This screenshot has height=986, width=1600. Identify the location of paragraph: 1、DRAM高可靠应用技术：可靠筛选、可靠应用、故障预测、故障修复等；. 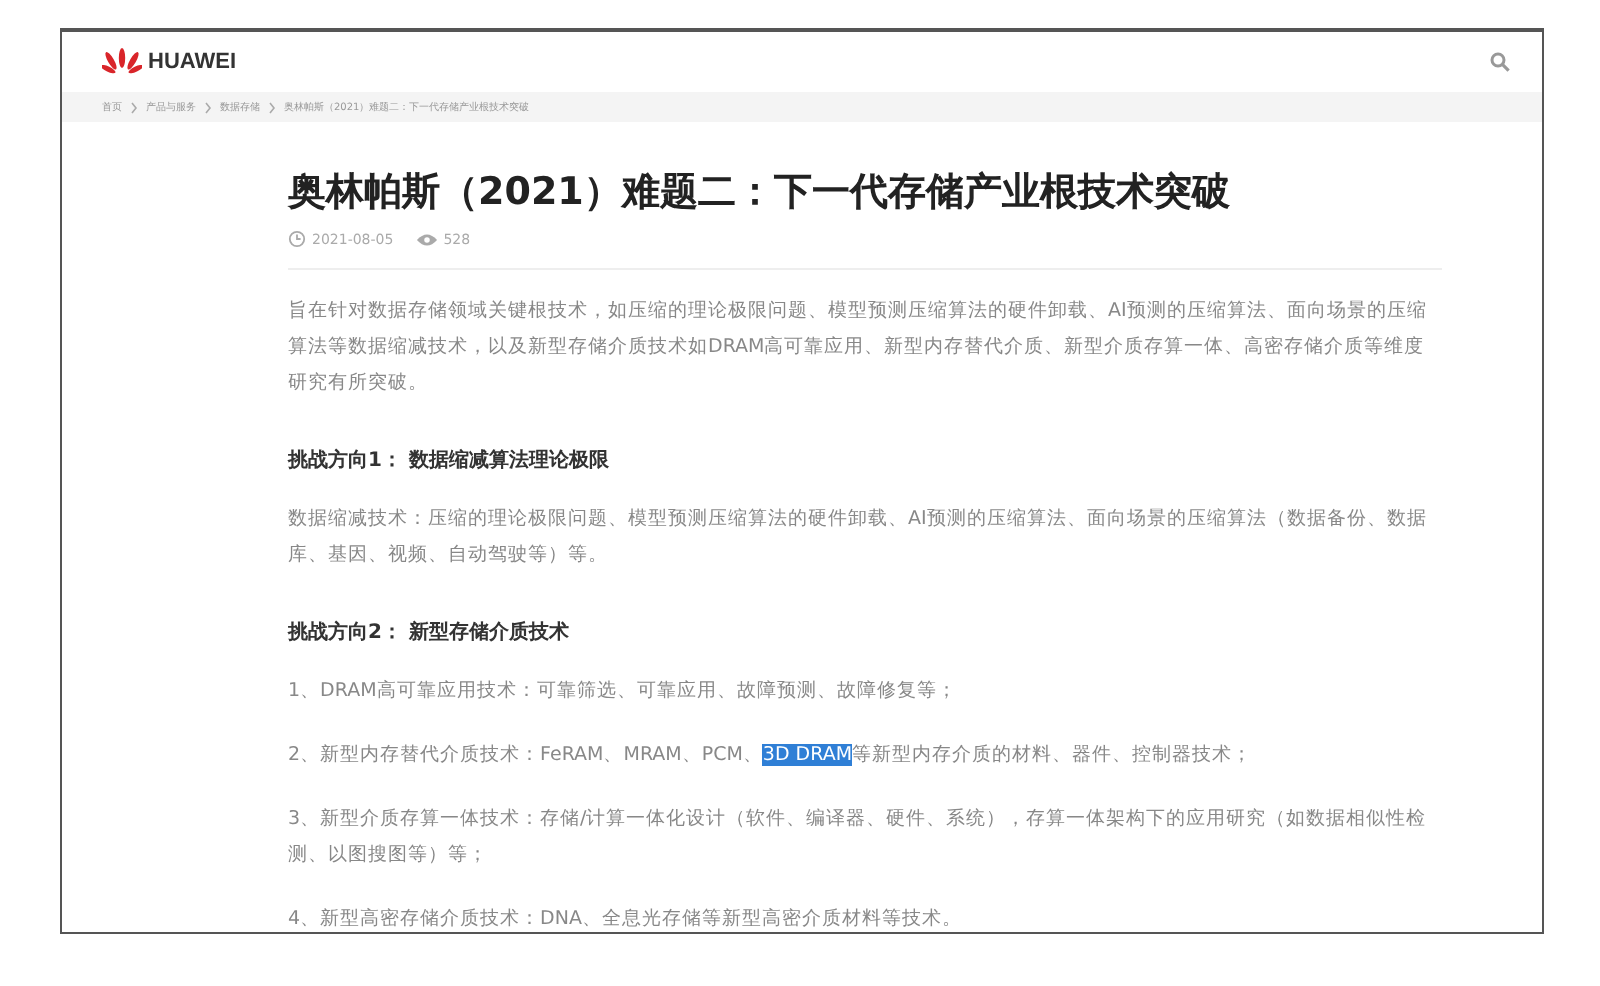
(623, 692).